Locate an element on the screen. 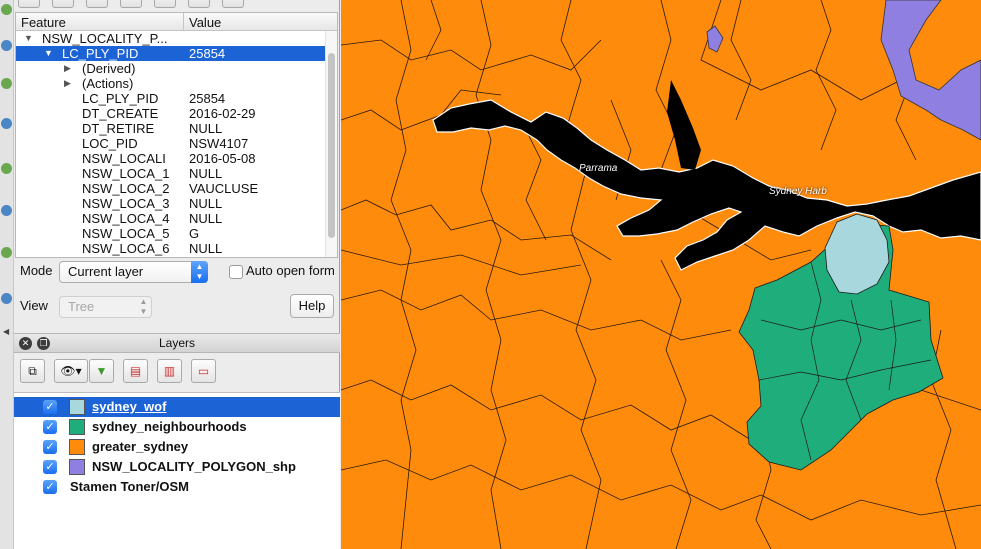  collapse-icon: ◀ is located at coordinates (6, 331).